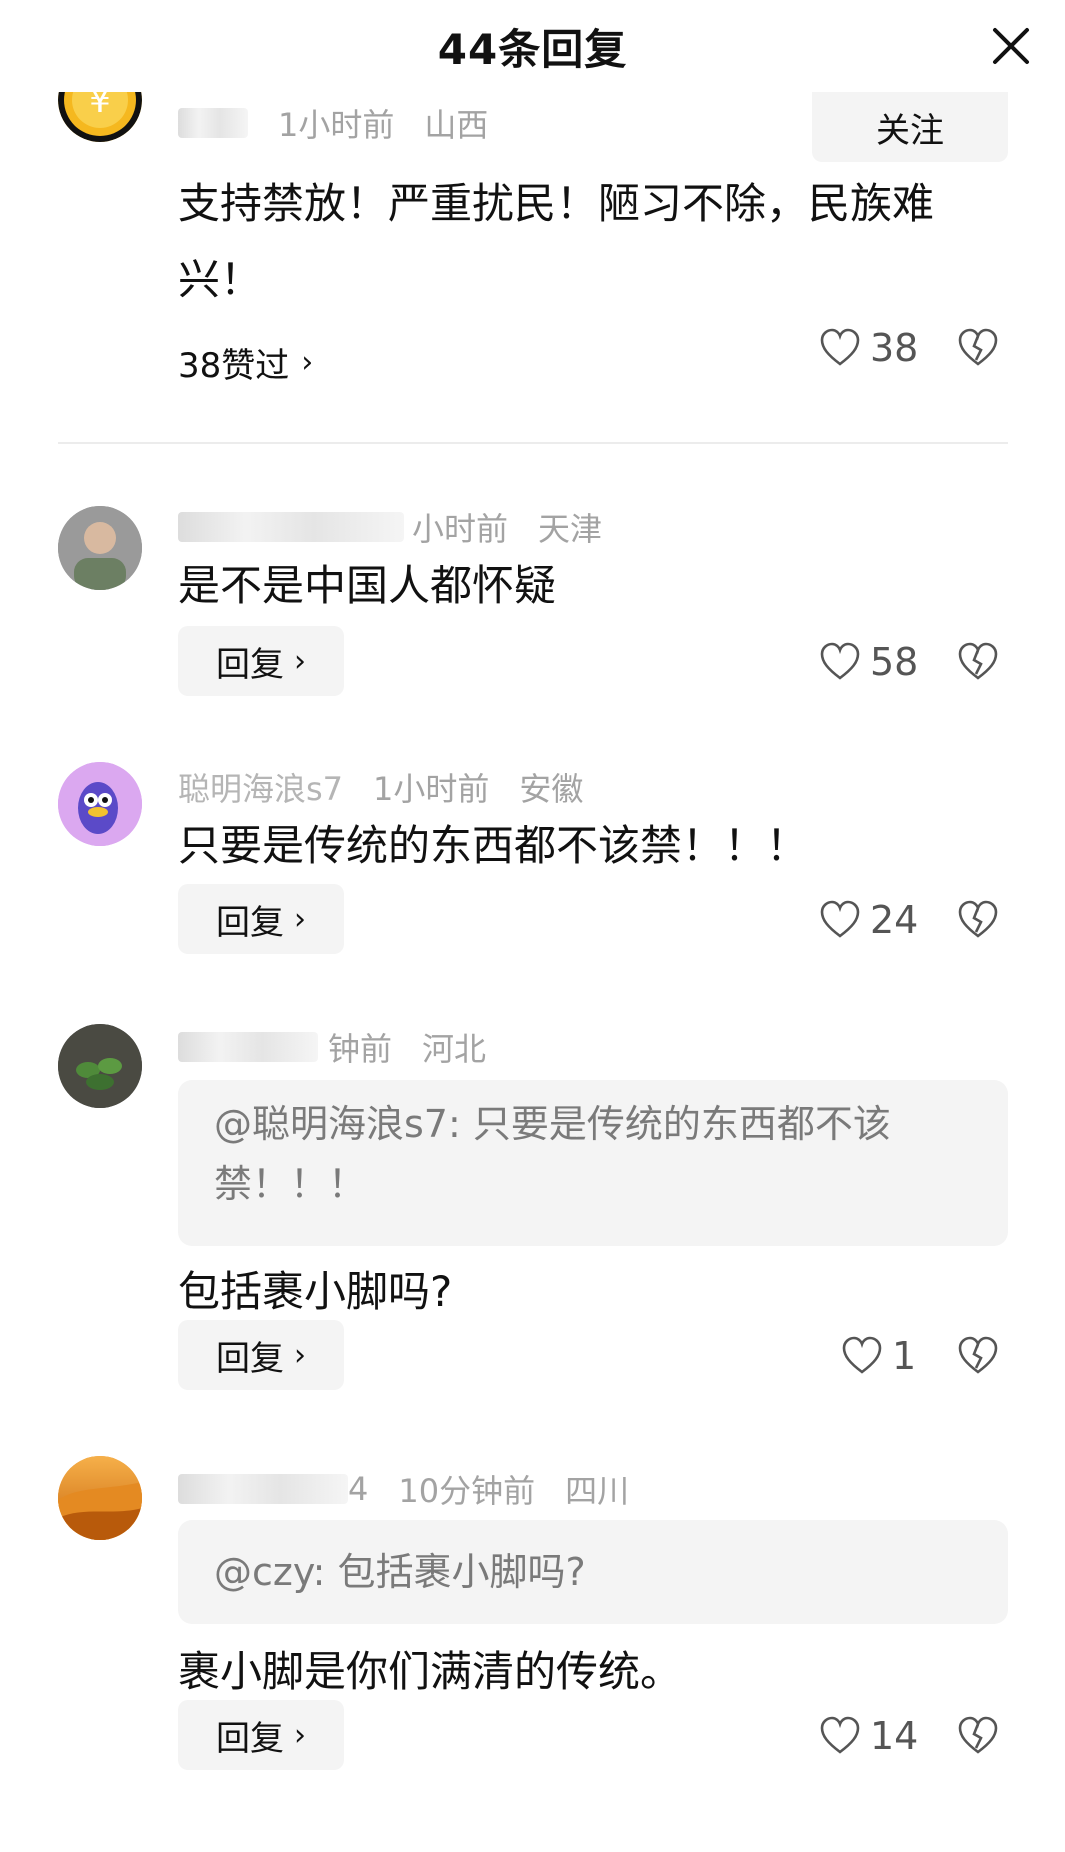 The image size is (1065, 1852). Describe the element at coordinates (868, 1736) in the screenshot. I see `like-button: 14` at that location.